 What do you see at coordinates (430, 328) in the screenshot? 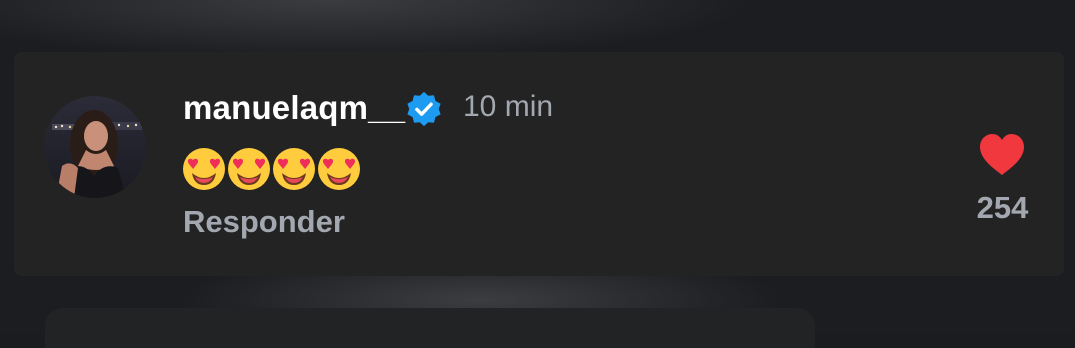
I see `next-comment-card` at bounding box center [430, 328].